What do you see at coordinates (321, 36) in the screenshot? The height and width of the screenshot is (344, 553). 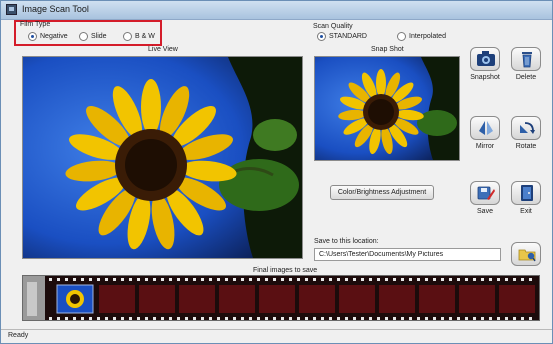 I see `radio-standard` at bounding box center [321, 36].